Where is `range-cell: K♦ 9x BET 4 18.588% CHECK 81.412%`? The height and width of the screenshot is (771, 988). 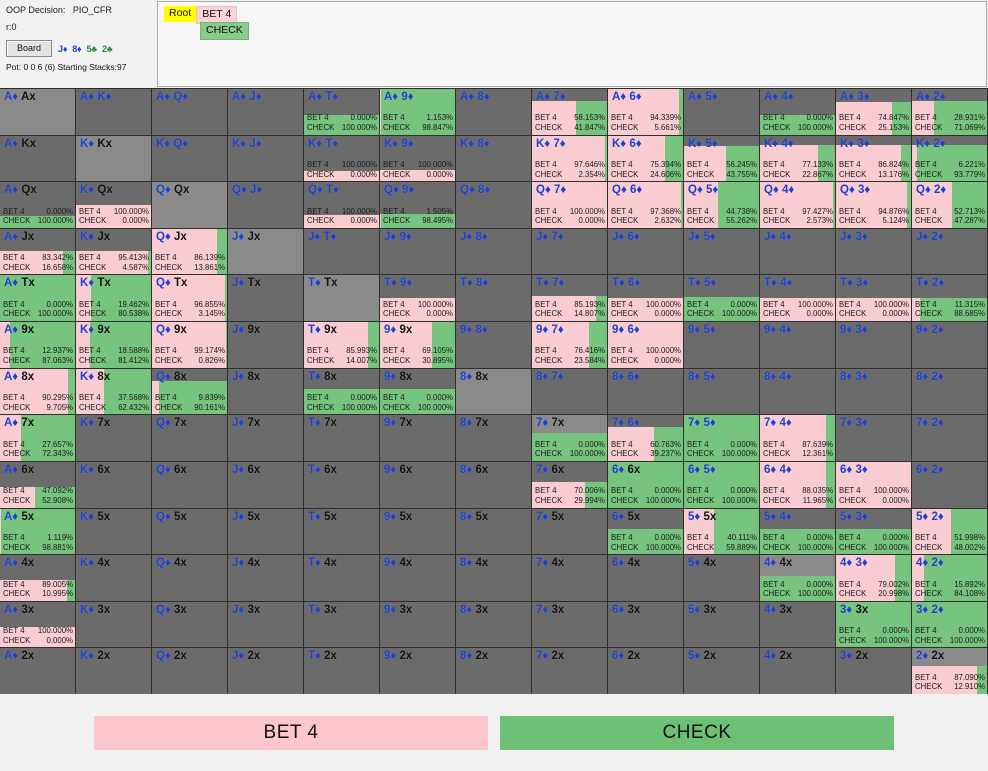
range-cell: K♦ 9x BET 4 18.588% CHECK 81.412% is located at coordinates (114, 345).